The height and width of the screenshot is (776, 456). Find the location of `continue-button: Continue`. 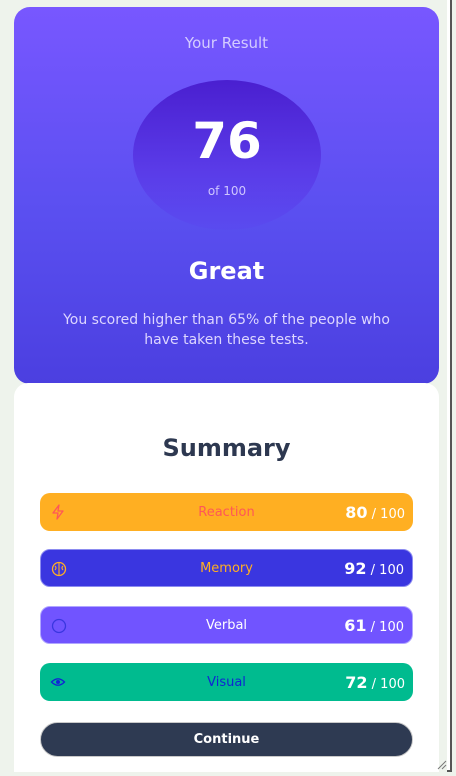

continue-button: Continue is located at coordinates (226, 739).